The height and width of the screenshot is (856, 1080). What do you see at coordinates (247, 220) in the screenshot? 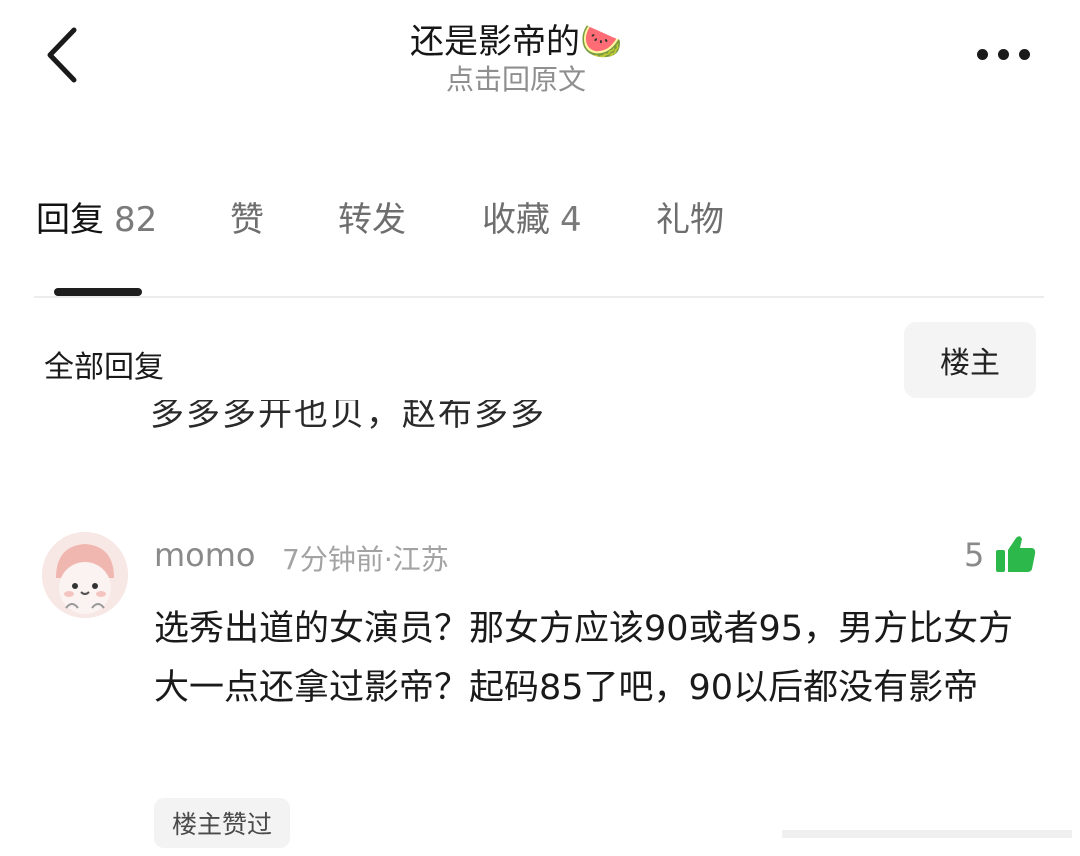
I see `tab-label: 赞` at bounding box center [247, 220].